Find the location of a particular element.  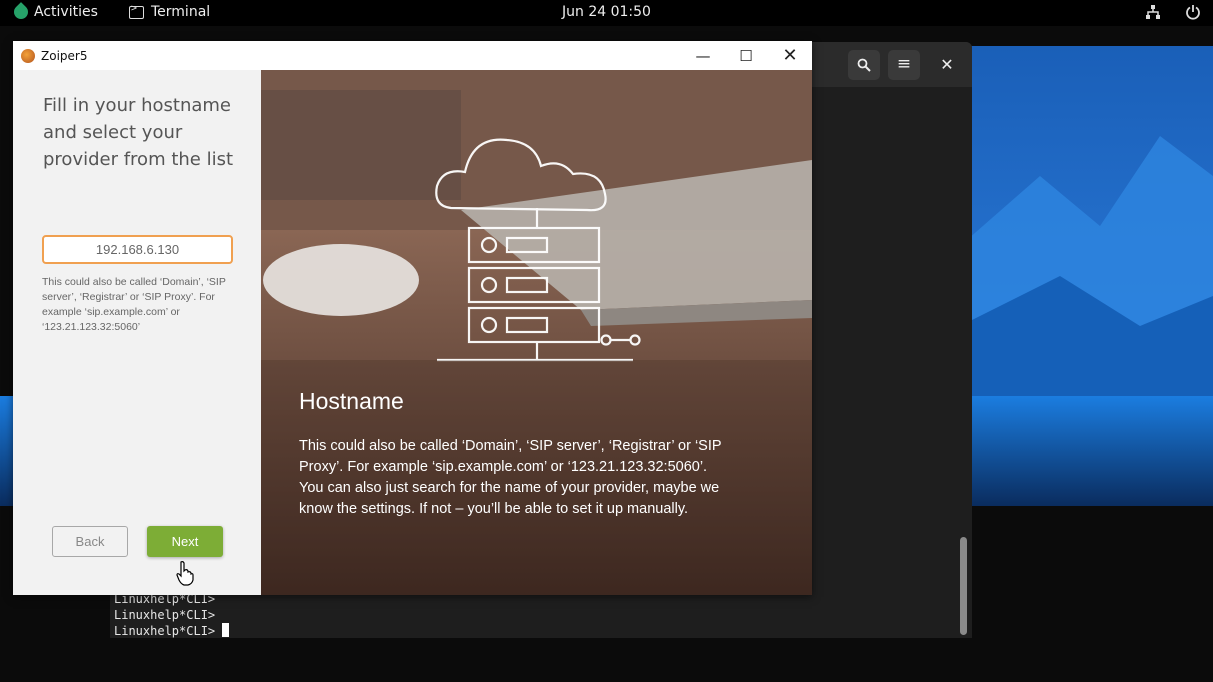

network-icon is located at coordinates (1153, 12).